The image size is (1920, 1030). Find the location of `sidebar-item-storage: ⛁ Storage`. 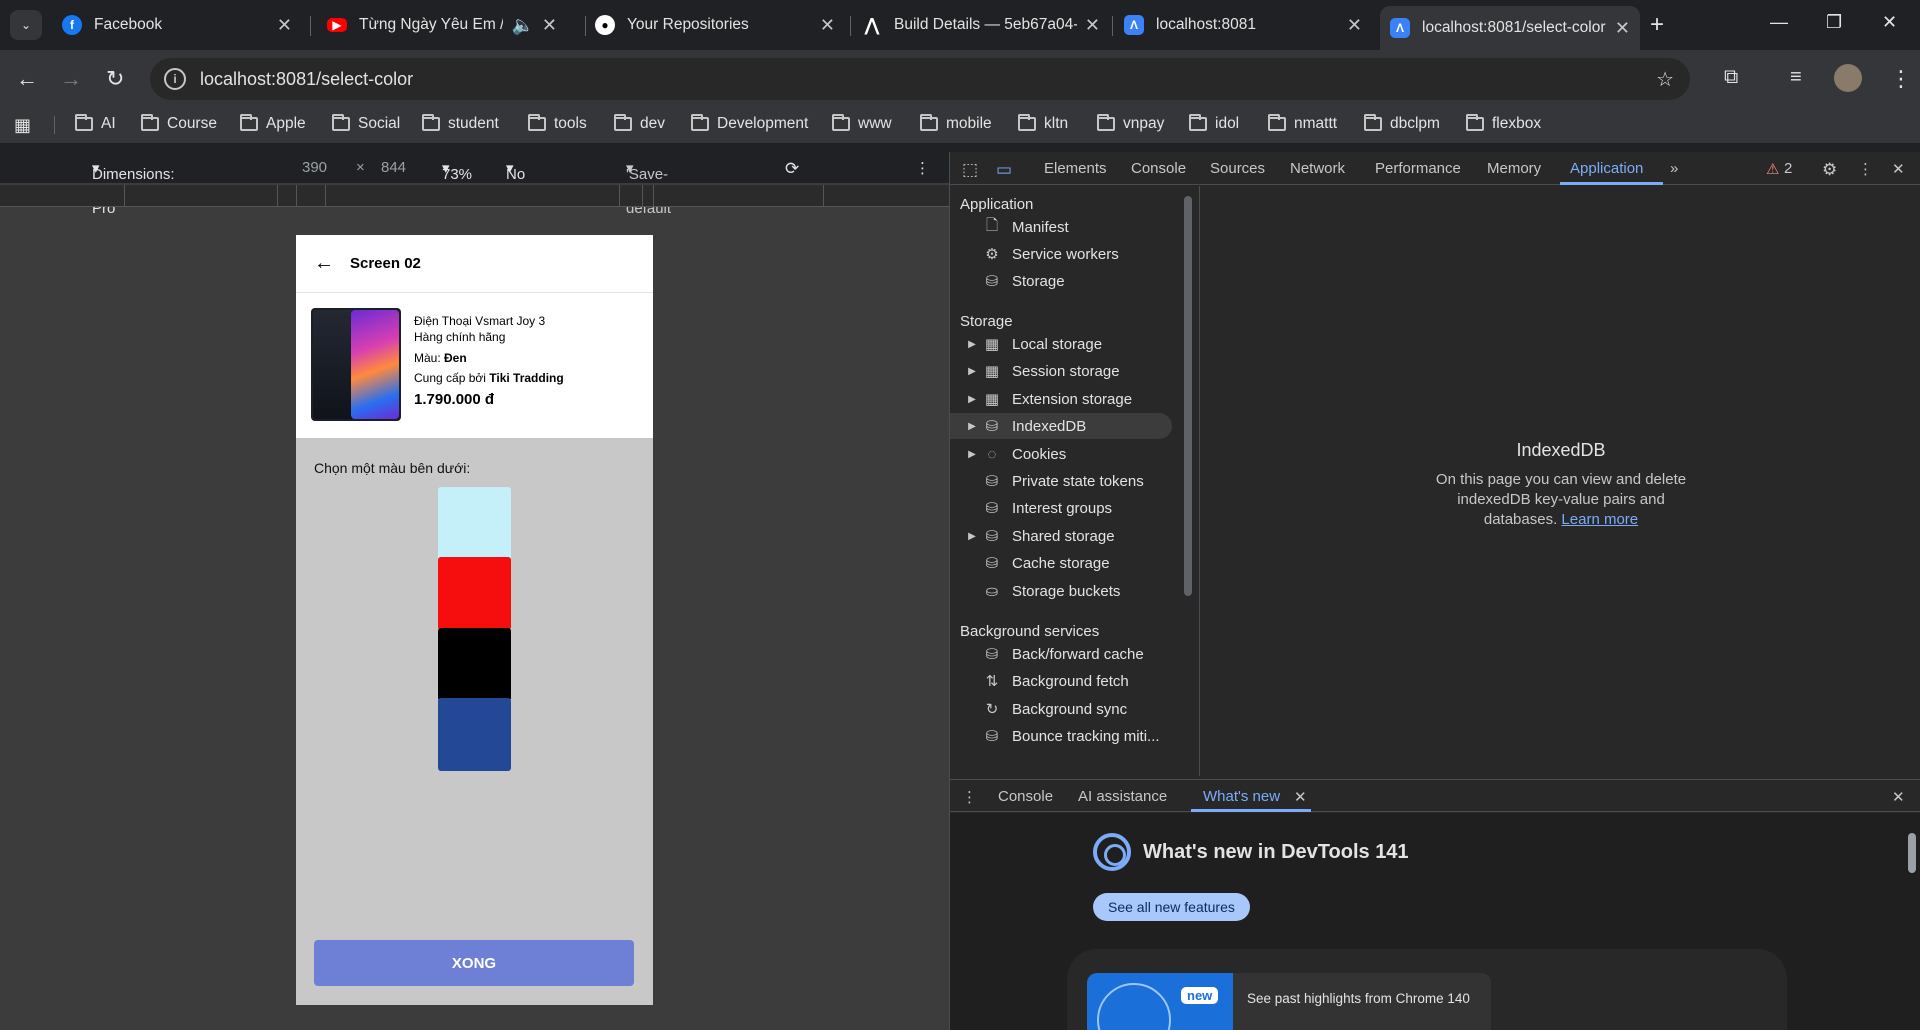

sidebar-item-storage: ⛁ Storage is located at coordinates (1061, 281).